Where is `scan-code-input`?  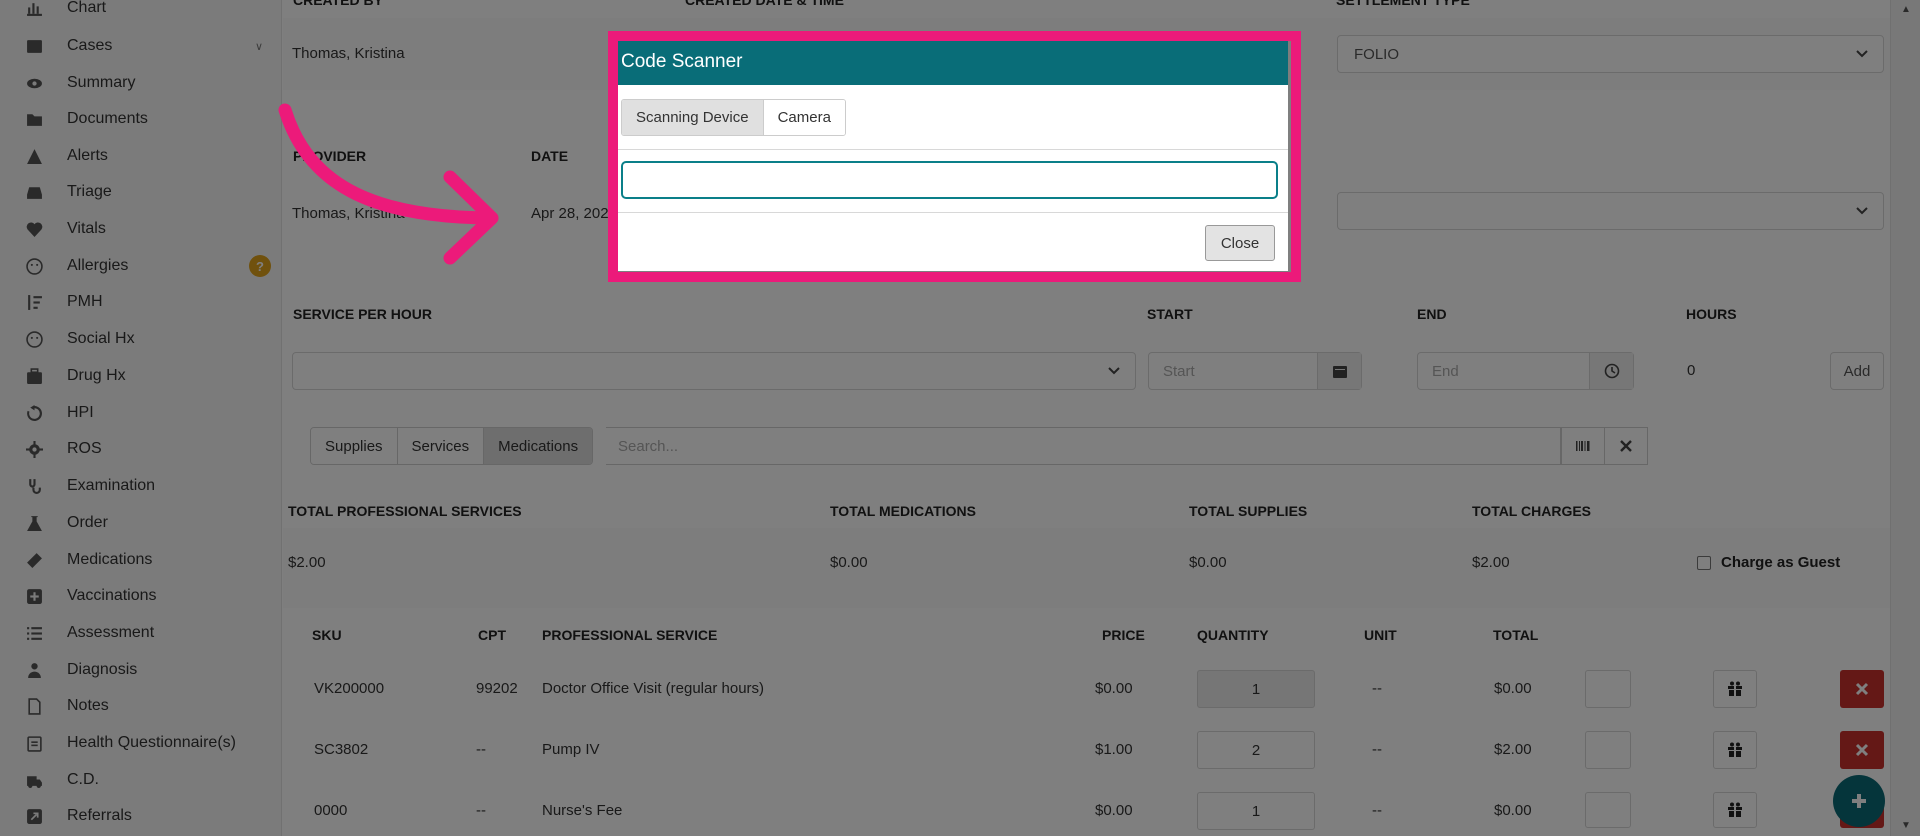
scan-code-input is located at coordinates (949, 180).